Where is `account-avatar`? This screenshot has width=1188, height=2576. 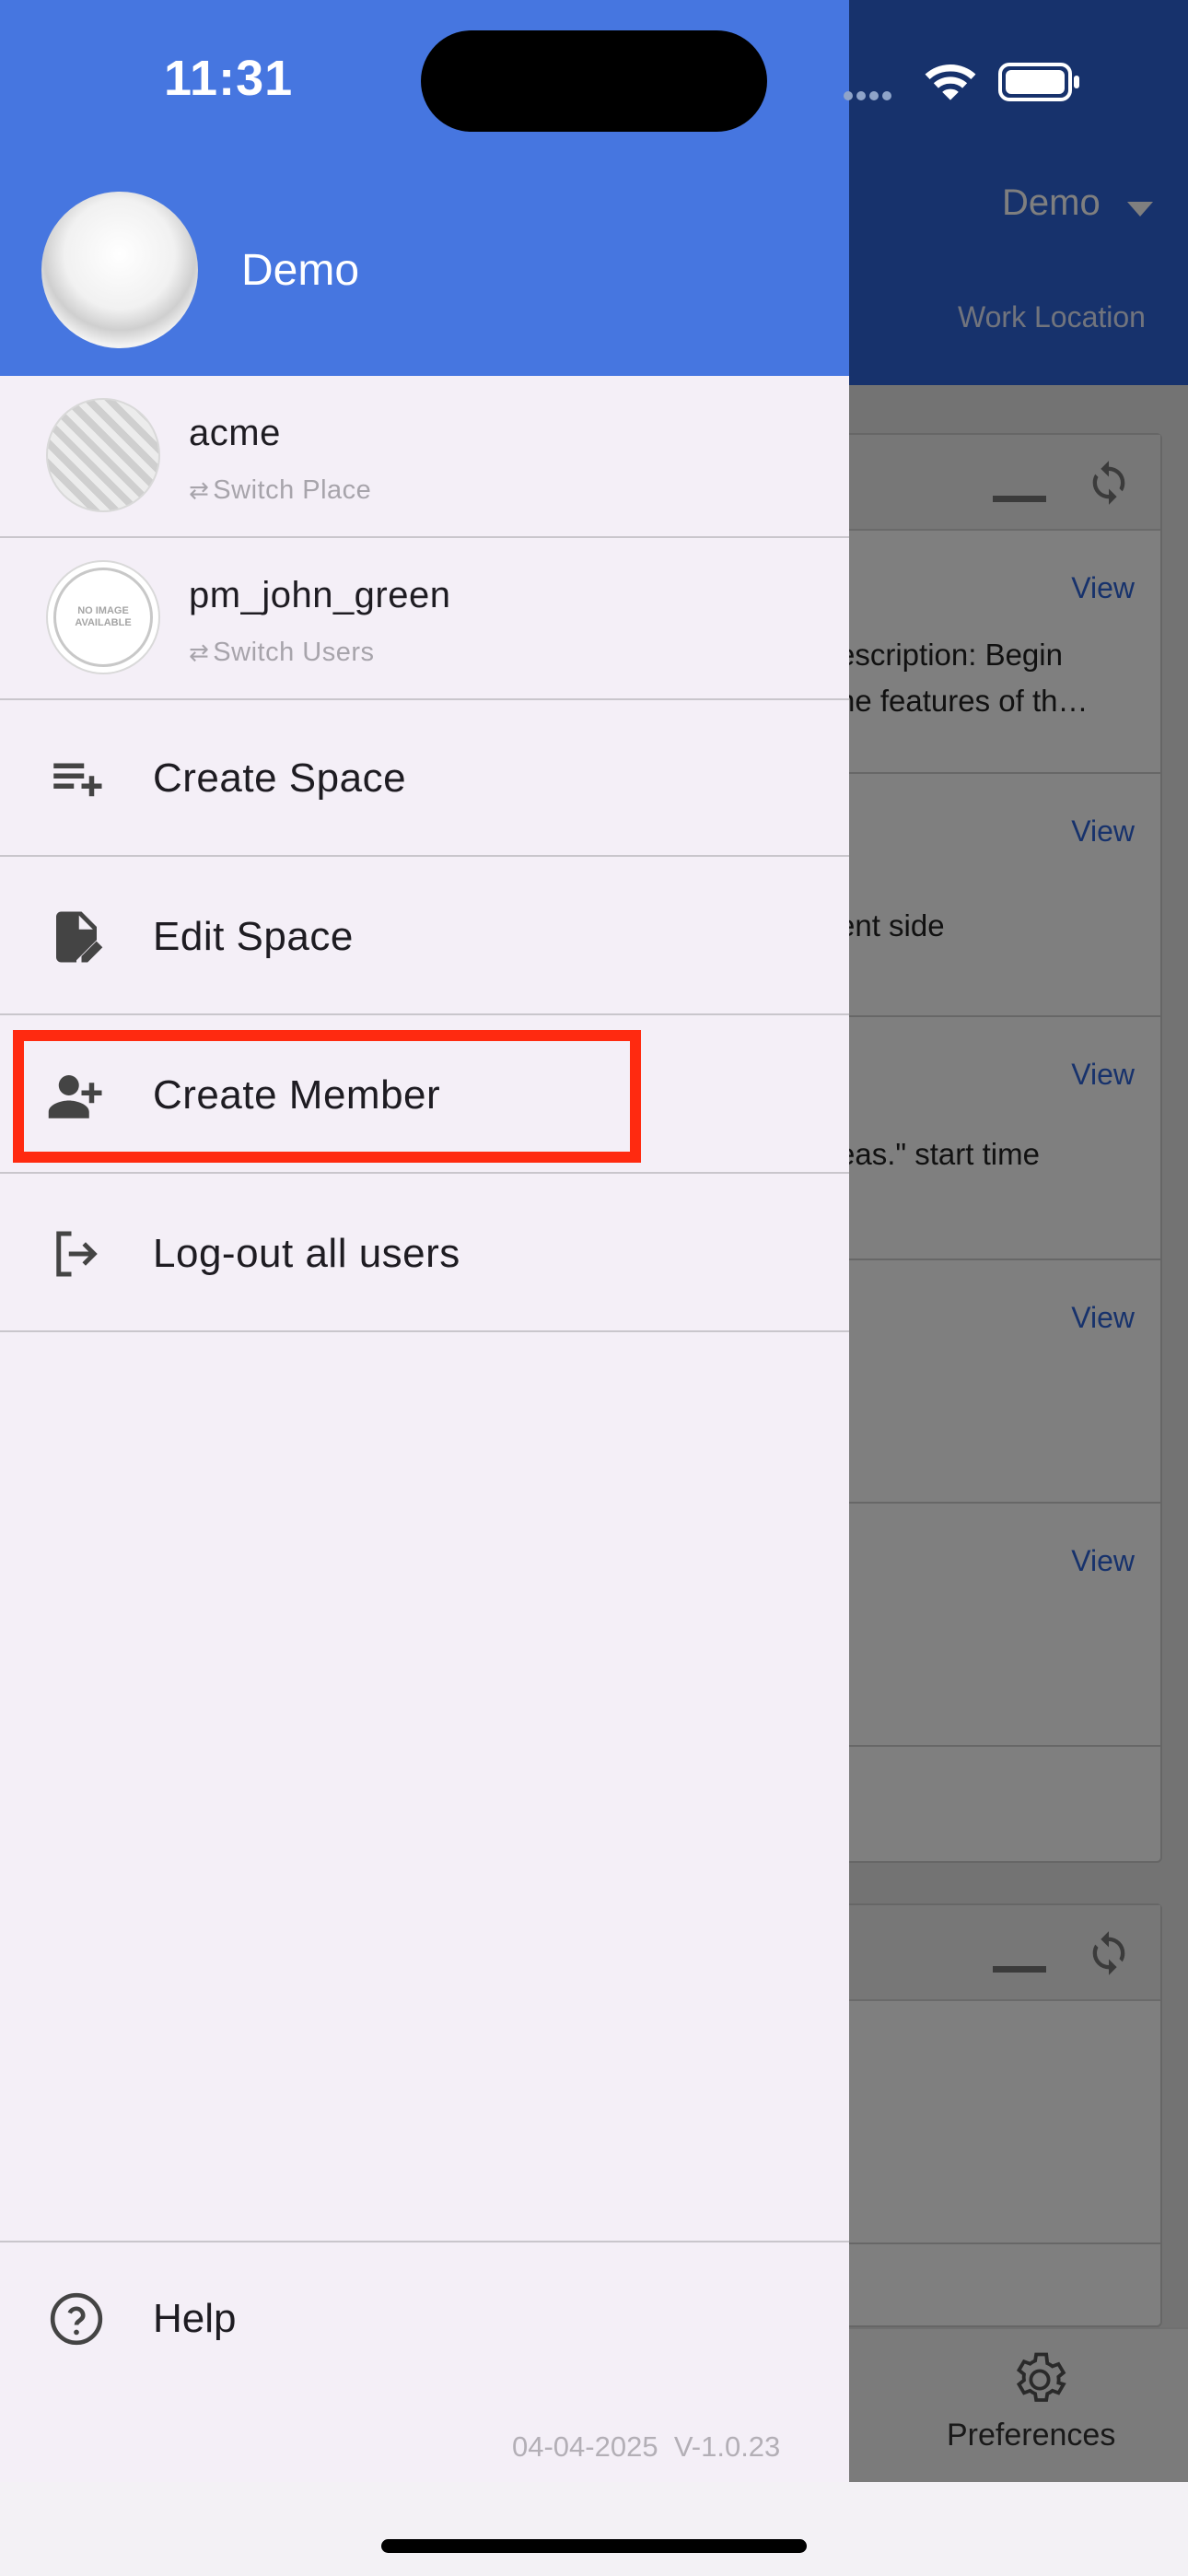 account-avatar is located at coordinates (103, 455).